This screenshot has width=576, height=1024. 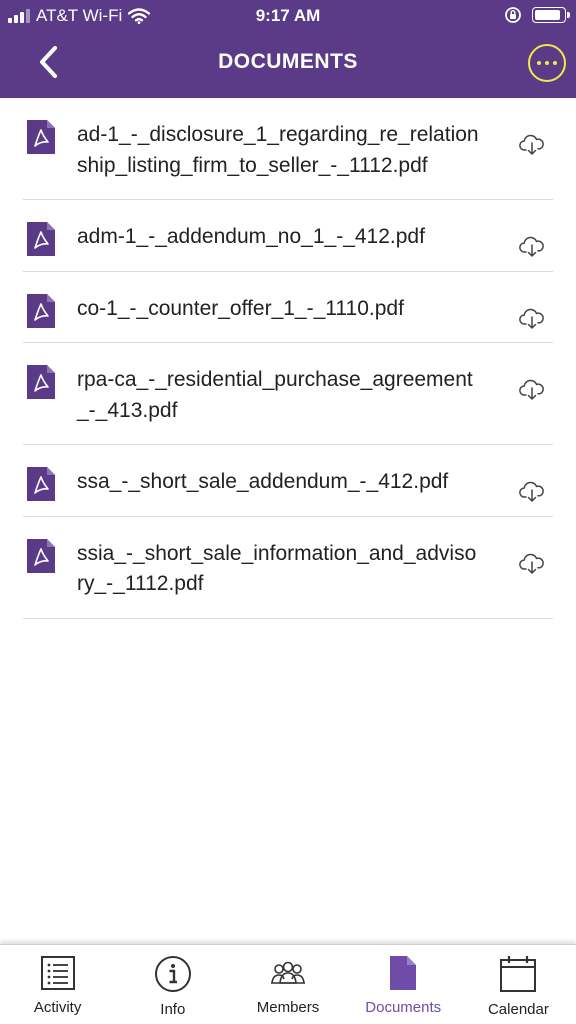 I want to click on battery-icon, so click(x=551, y=15).